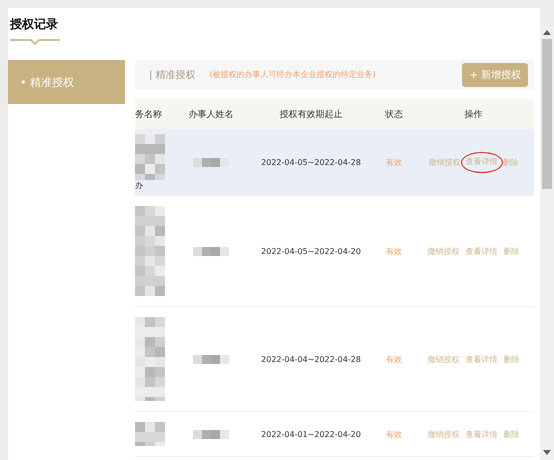 The image size is (554, 460). Describe the element at coordinates (35, 42) in the screenshot. I see `title-underline-icon` at that location.